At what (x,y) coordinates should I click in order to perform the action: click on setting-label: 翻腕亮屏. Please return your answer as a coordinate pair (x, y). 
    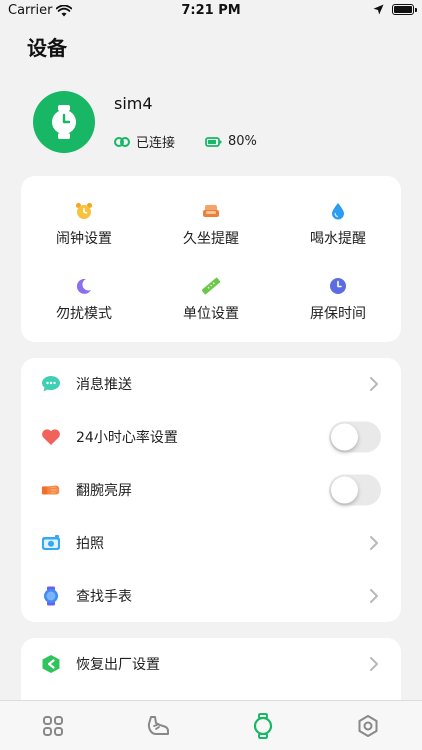
    Looking at the image, I should click on (104, 491).